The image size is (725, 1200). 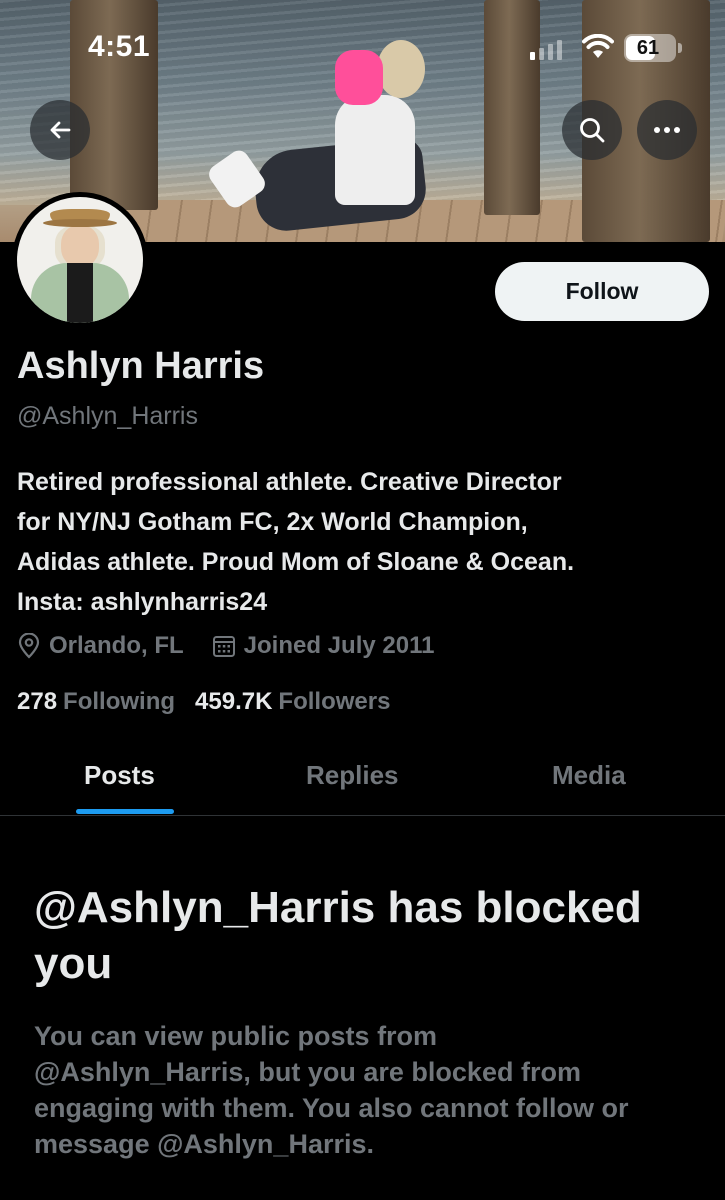 What do you see at coordinates (125, 811) in the screenshot?
I see `active-tab-indicator` at bounding box center [125, 811].